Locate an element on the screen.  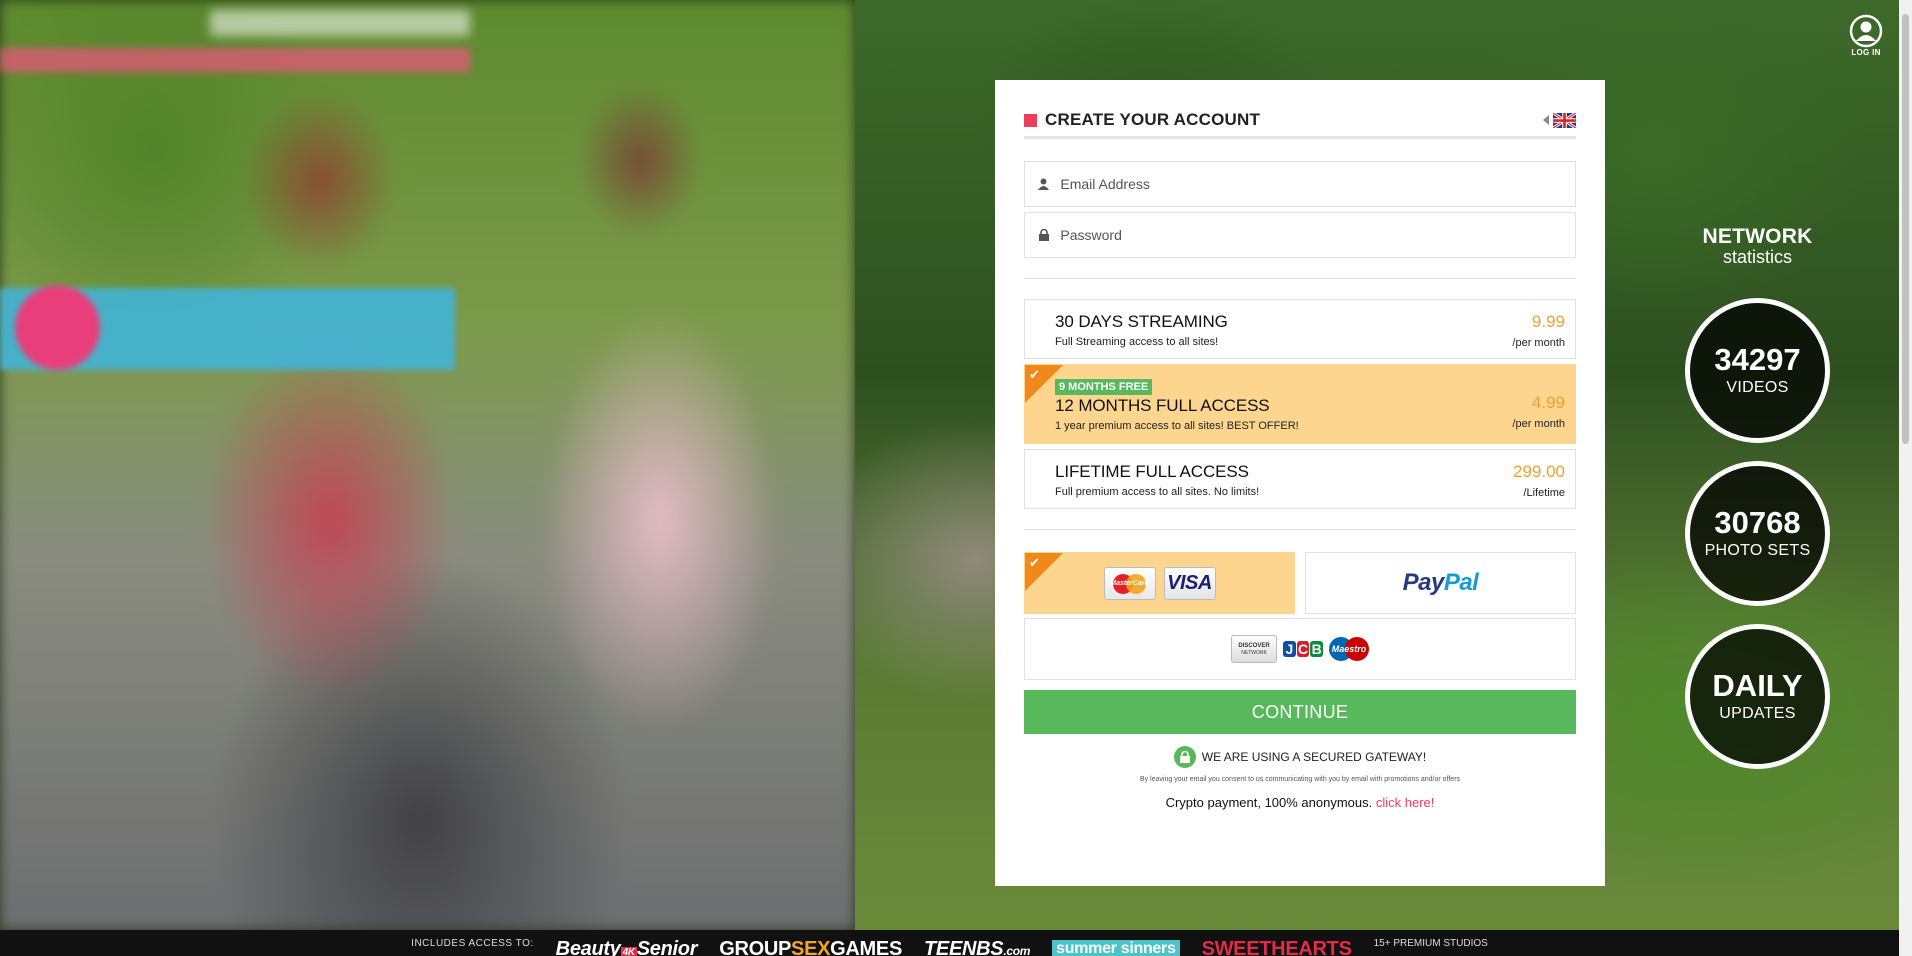
plan-name: 30 DAYS STREAMING is located at coordinates (1141, 321).